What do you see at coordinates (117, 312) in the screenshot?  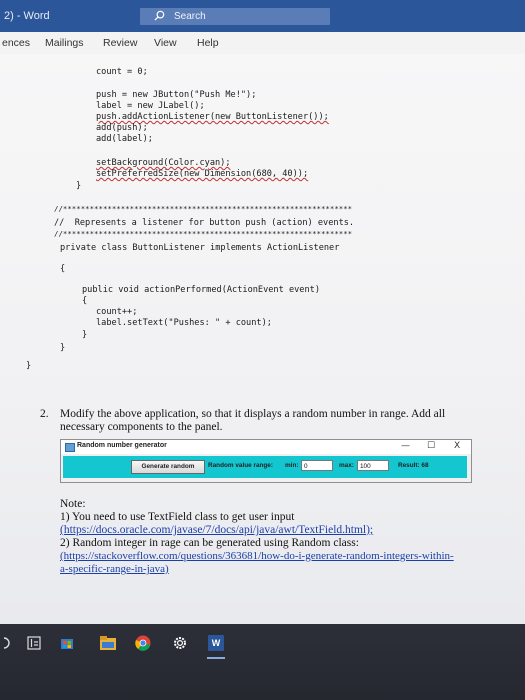 I see `code-line: count++;` at bounding box center [117, 312].